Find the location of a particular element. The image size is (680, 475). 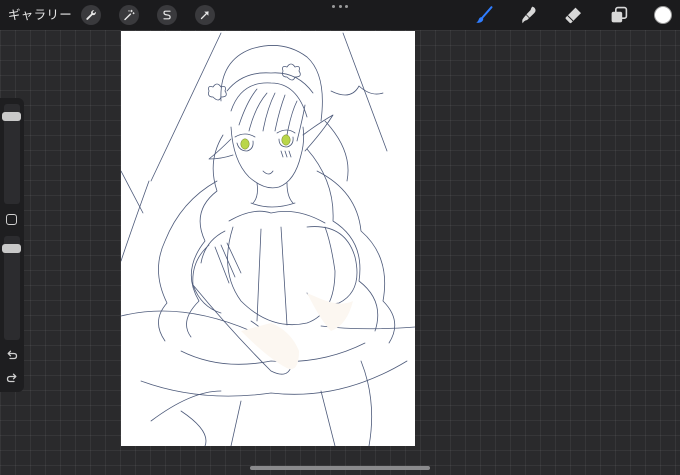

top-toolbar: ギャラリー is located at coordinates (340, 15).